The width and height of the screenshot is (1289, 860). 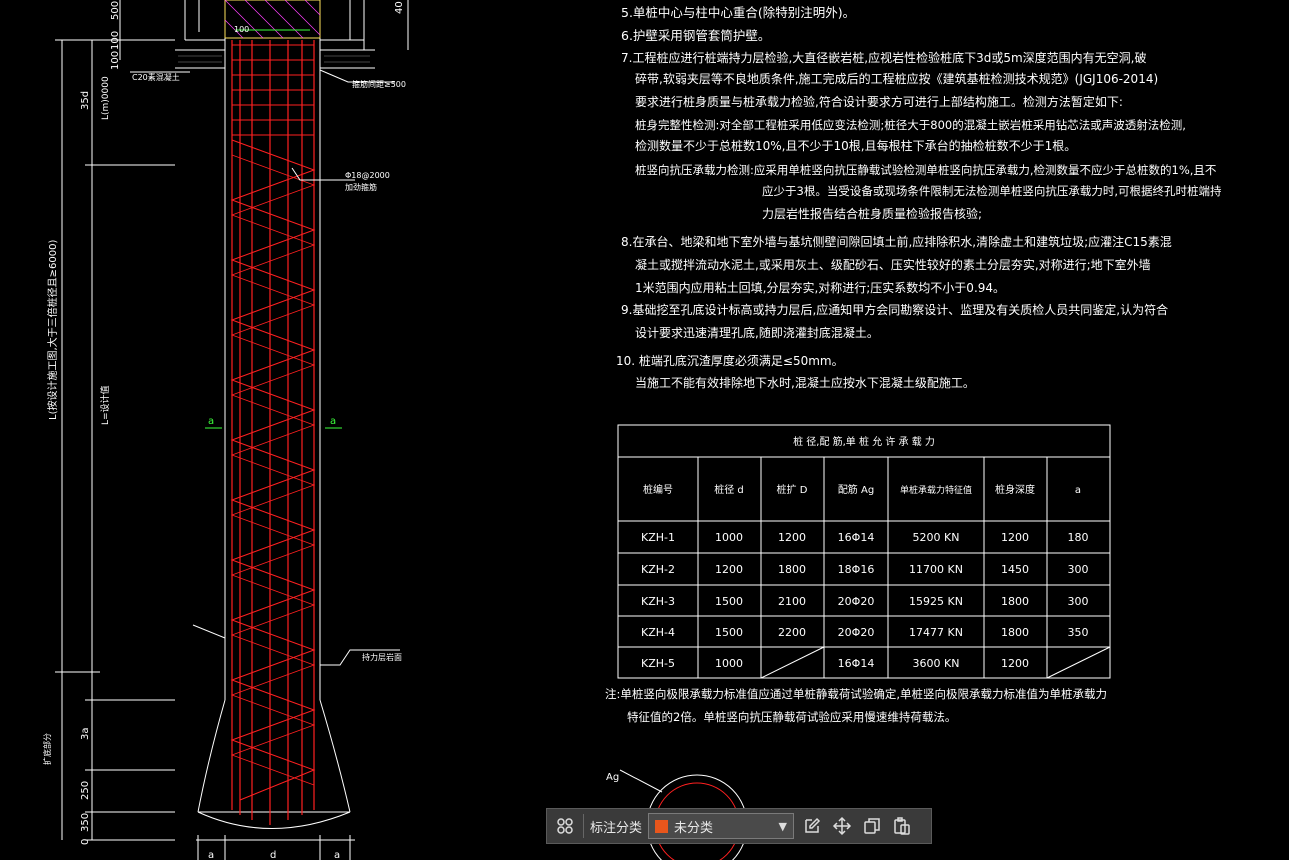 I want to click on table-header-cell: a, so click(x=1078, y=490).